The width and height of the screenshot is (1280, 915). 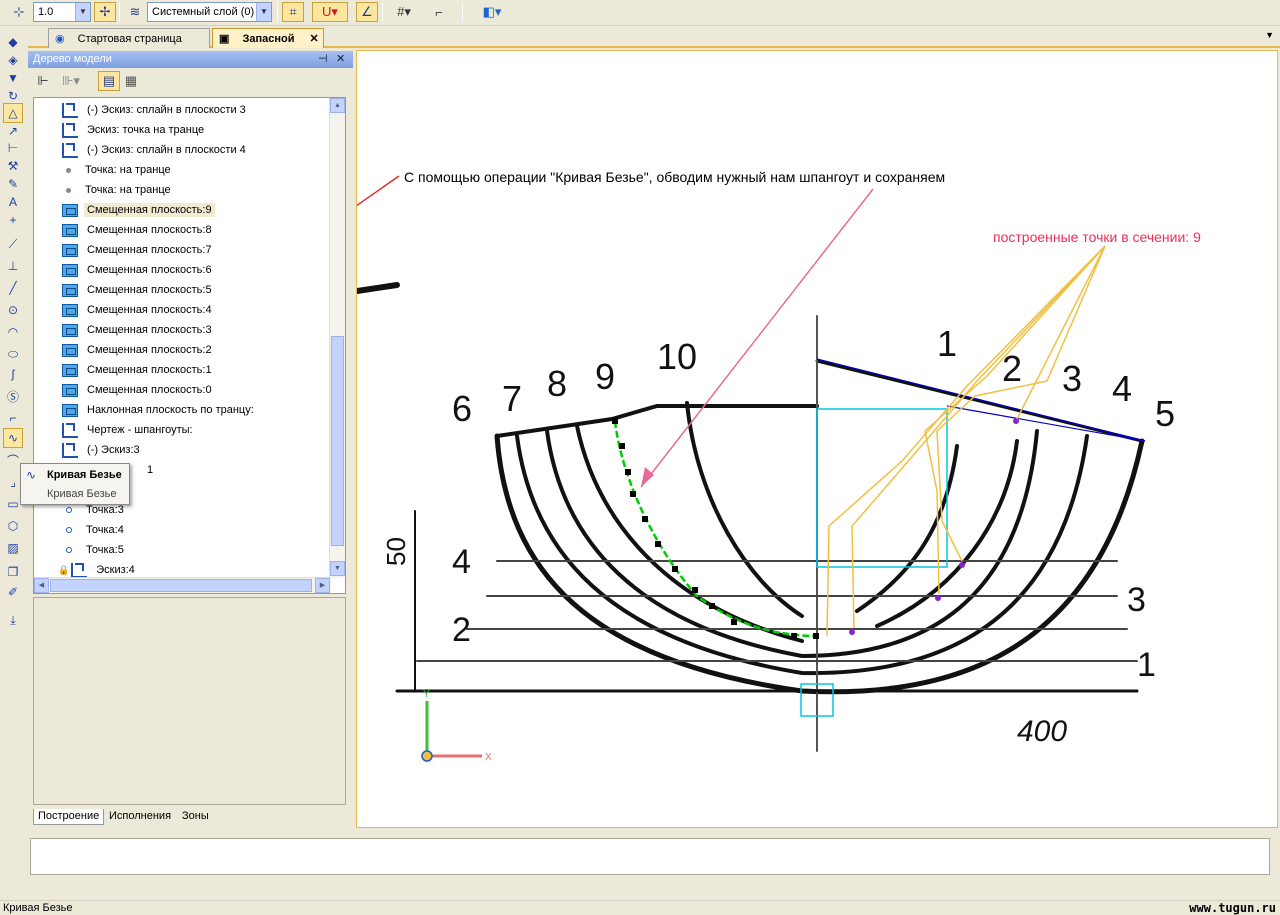 What do you see at coordinates (149, 390) in the screenshot?
I see `tree-item-label: Смещенная плоскость:0` at bounding box center [149, 390].